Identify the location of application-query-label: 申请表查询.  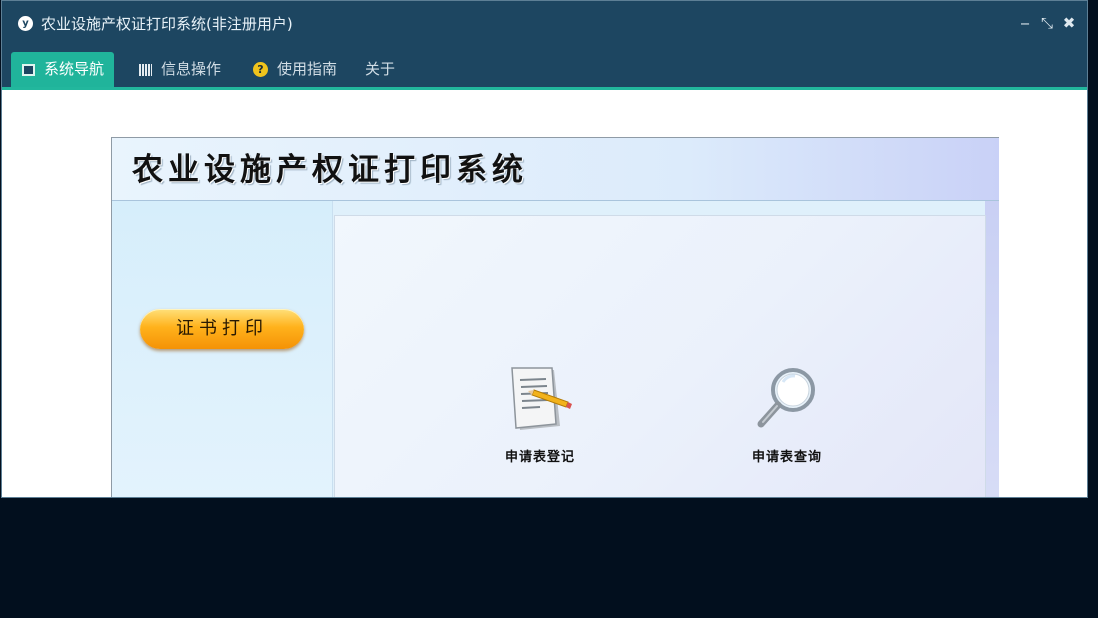
(786, 457).